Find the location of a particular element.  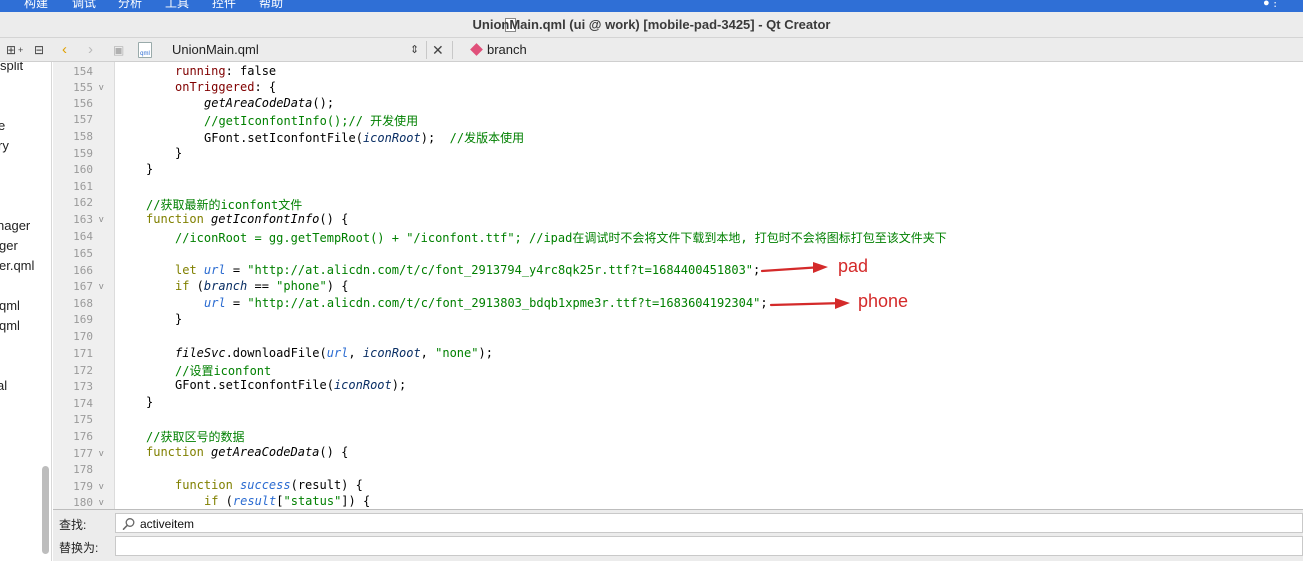

line-number: 155 is located at coordinates (83, 87).